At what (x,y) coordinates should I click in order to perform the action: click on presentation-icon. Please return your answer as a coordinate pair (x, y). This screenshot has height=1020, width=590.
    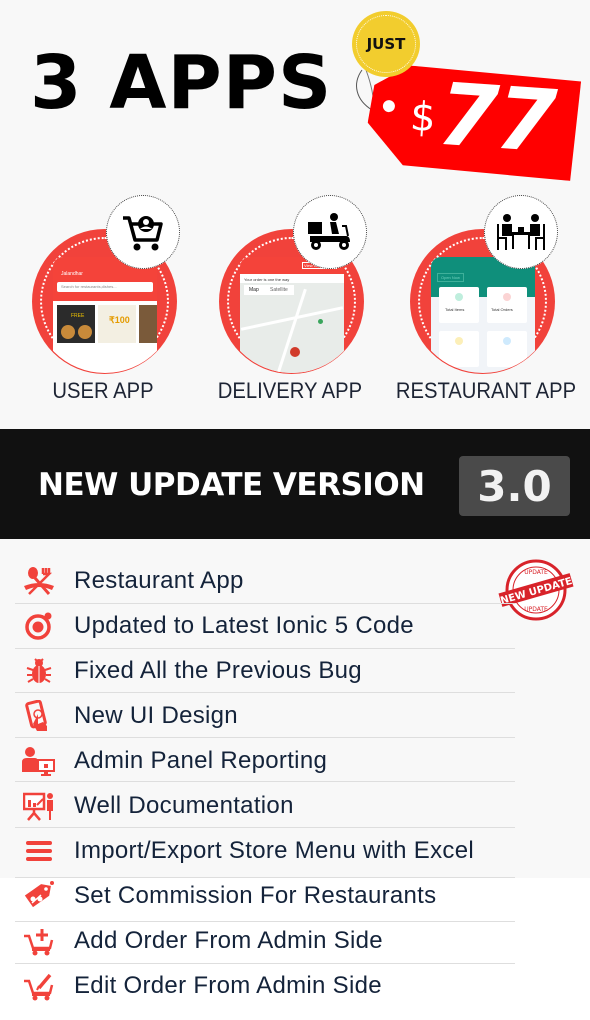
    Looking at the image, I should click on (39, 806).